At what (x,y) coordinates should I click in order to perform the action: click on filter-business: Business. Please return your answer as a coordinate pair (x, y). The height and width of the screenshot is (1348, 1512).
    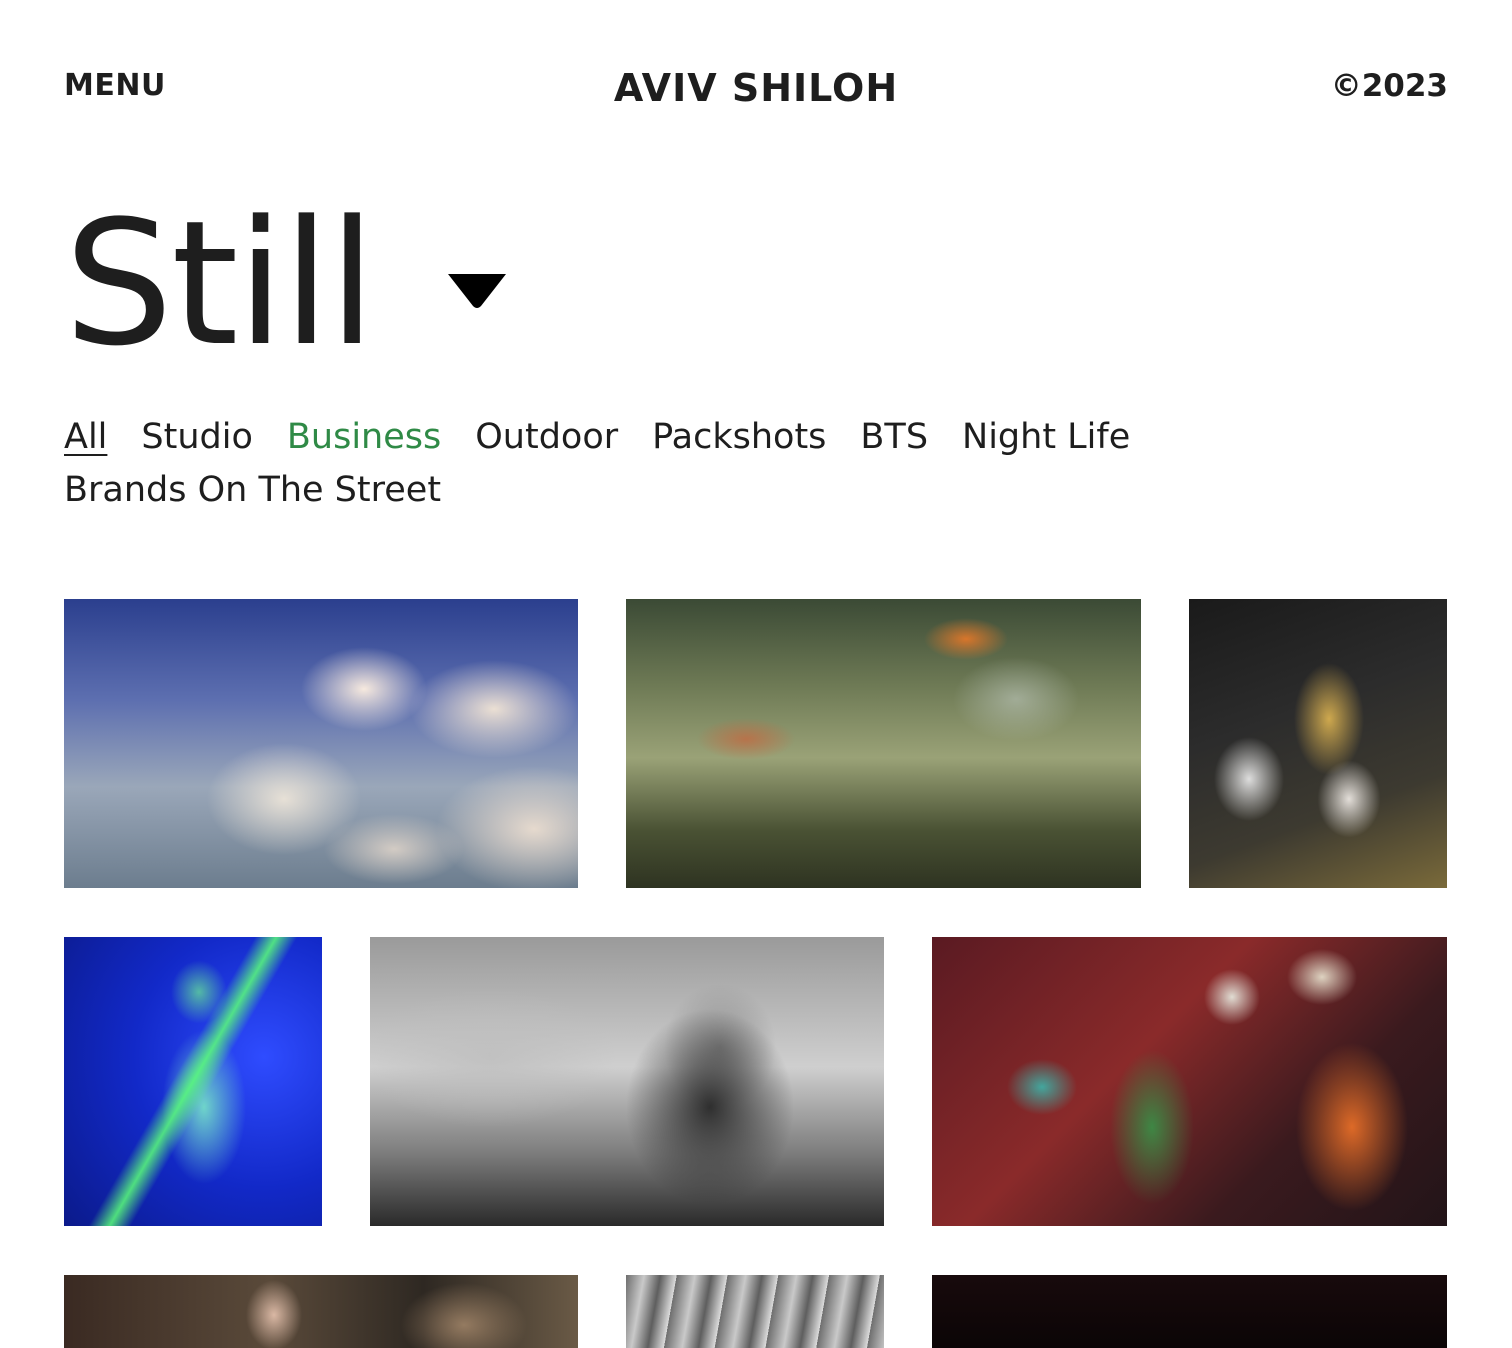
    Looking at the image, I should click on (364, 437).